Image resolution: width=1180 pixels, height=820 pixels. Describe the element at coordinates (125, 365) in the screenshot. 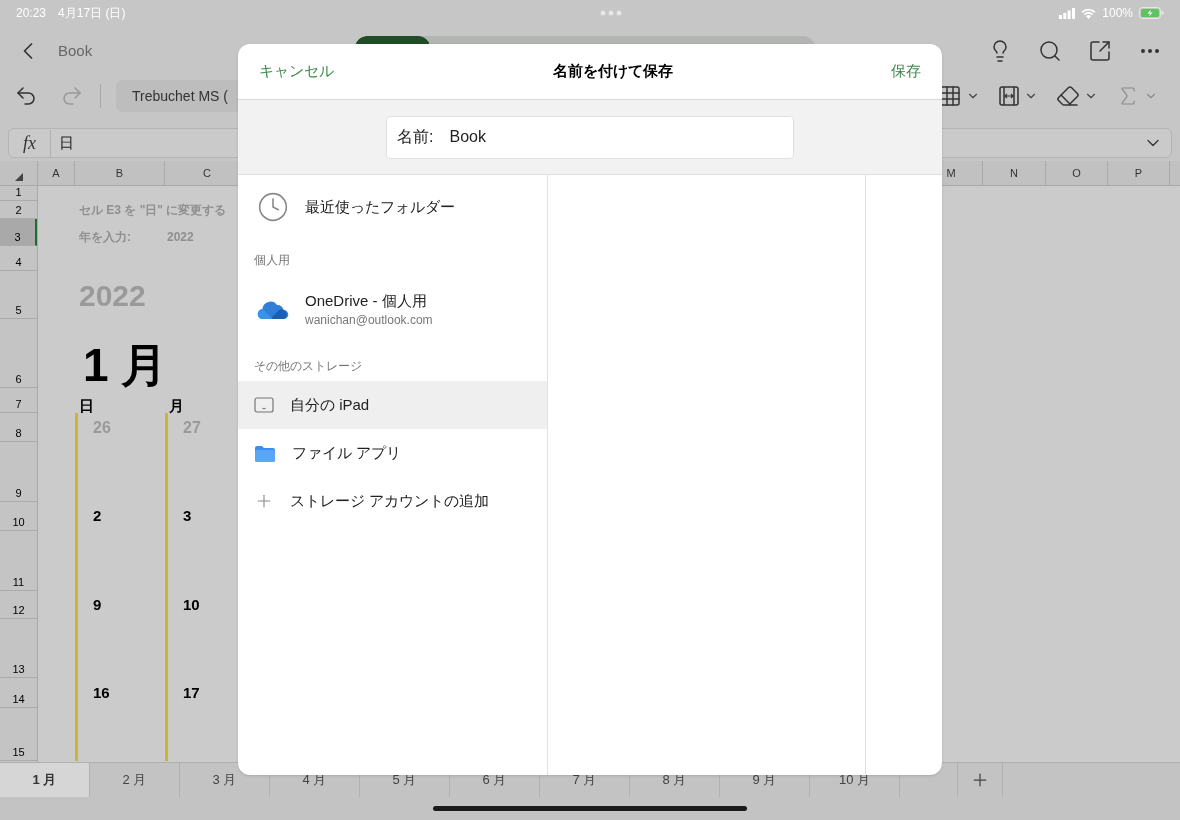

I see `cell-text: 1 月` at that location.